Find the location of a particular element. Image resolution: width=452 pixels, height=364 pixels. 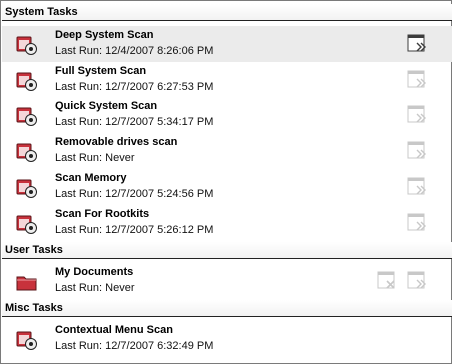

task-name: Contextual Menu Scan is located at coordinates (114, 330).